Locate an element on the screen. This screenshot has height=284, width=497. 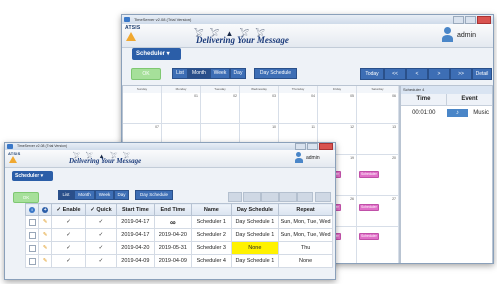
calendar-cell: 13 is located at coordinates (378, 139).